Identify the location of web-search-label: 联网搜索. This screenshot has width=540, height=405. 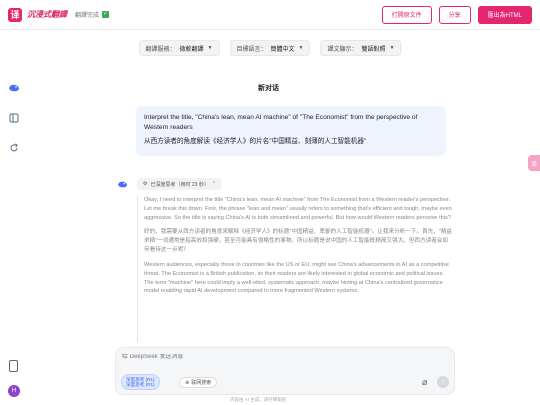
(201, 383).